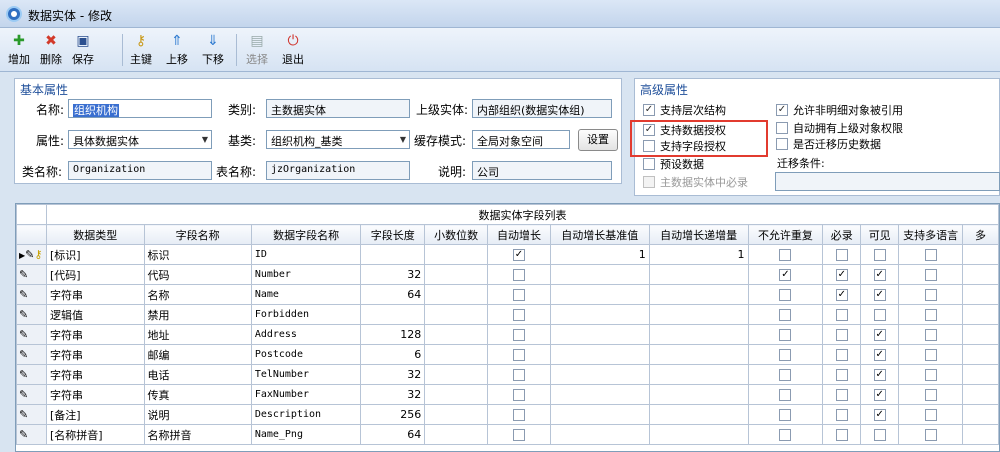 The image size is (1000, 452). Describe the element at coordinates (51, 50) in the screenshot. I see `delete-button: ✖ 删除` at that location.